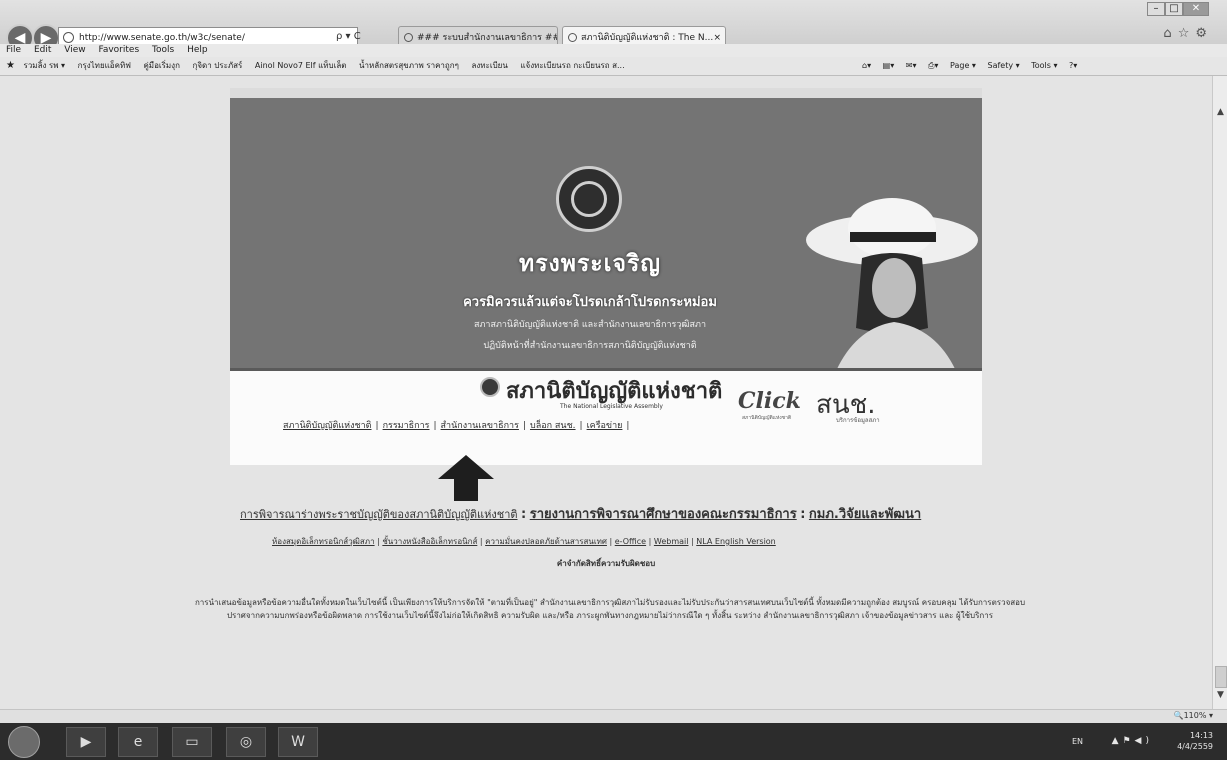 The image size is (1227, 760). Describe the element at coordinates (489, 65) in the screenshot. I see `favorite-link: ลงทะเบียน` at that location.